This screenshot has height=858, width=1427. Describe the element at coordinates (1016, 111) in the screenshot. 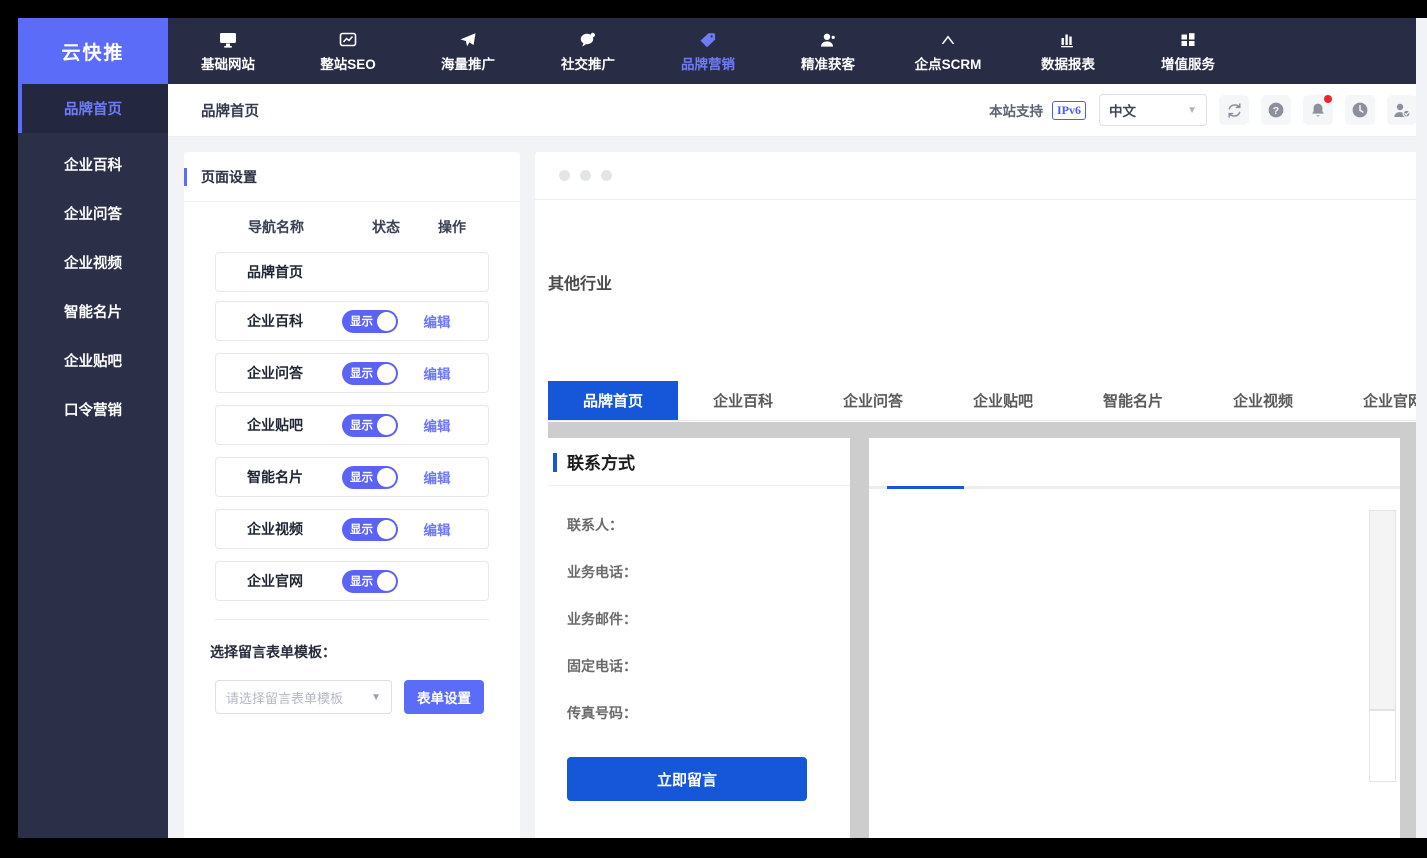

I see `support-text: 本站支持` at that location.